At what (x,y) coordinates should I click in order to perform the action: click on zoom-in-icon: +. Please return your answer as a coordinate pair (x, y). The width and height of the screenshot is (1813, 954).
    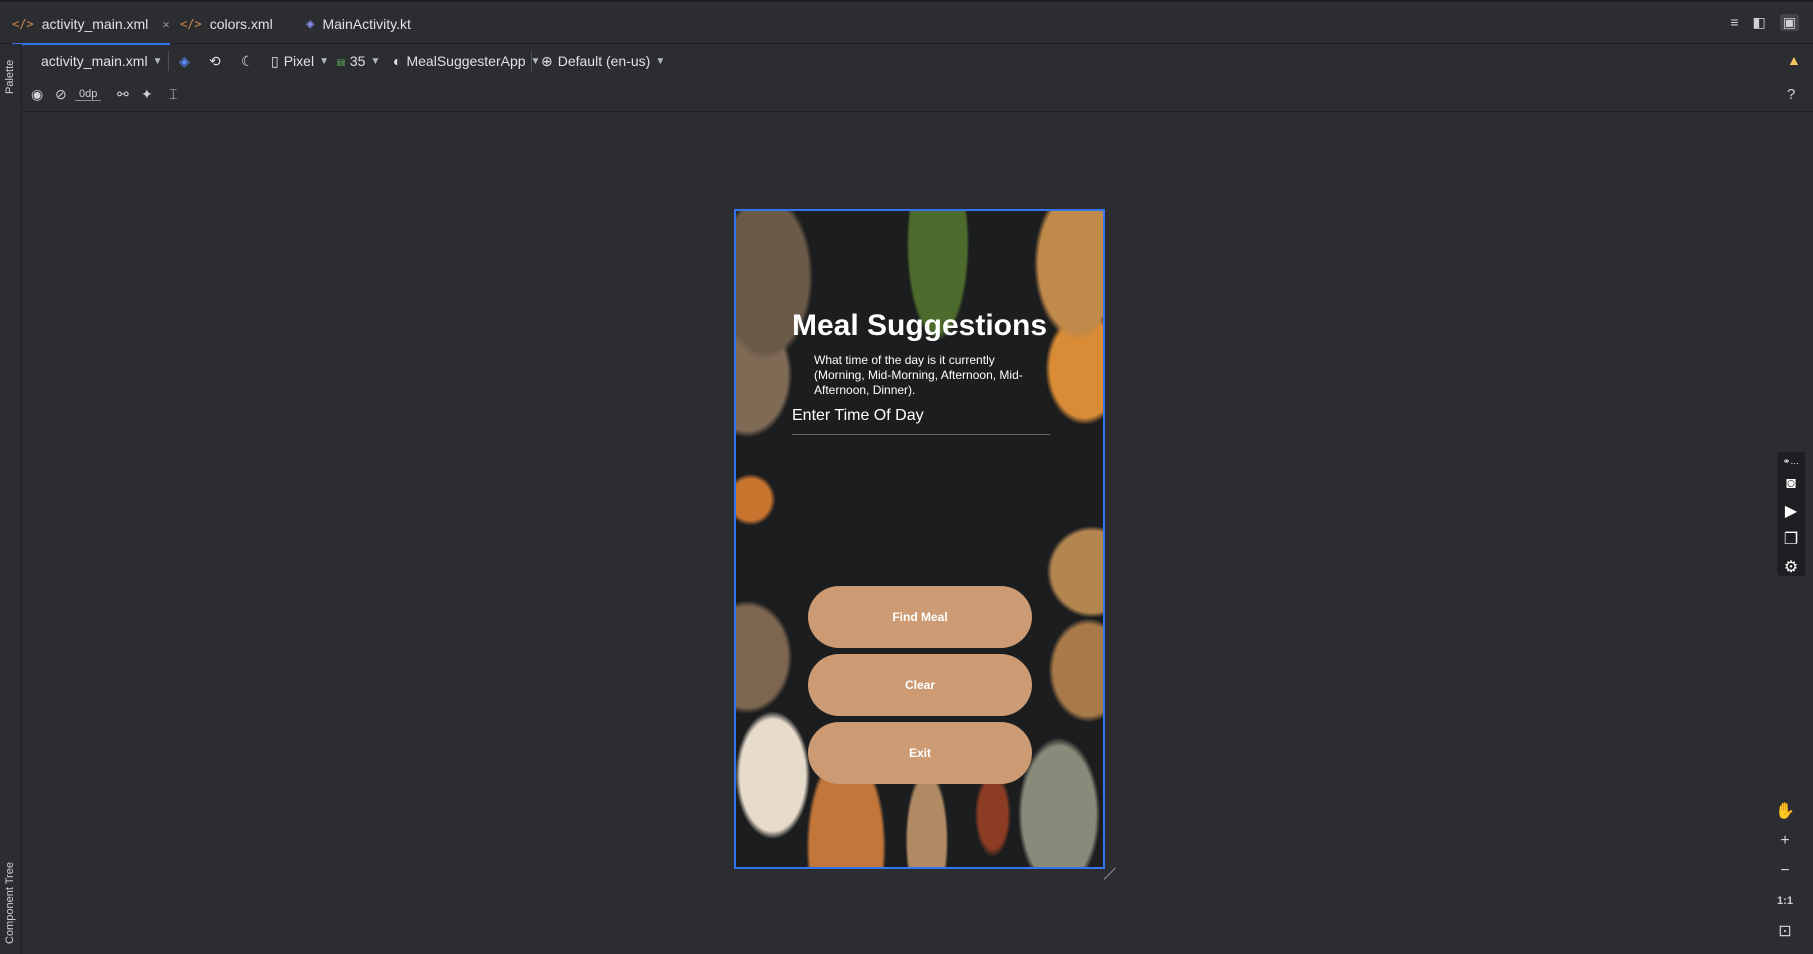
    Looking at the image, I should click on (1785, 841).